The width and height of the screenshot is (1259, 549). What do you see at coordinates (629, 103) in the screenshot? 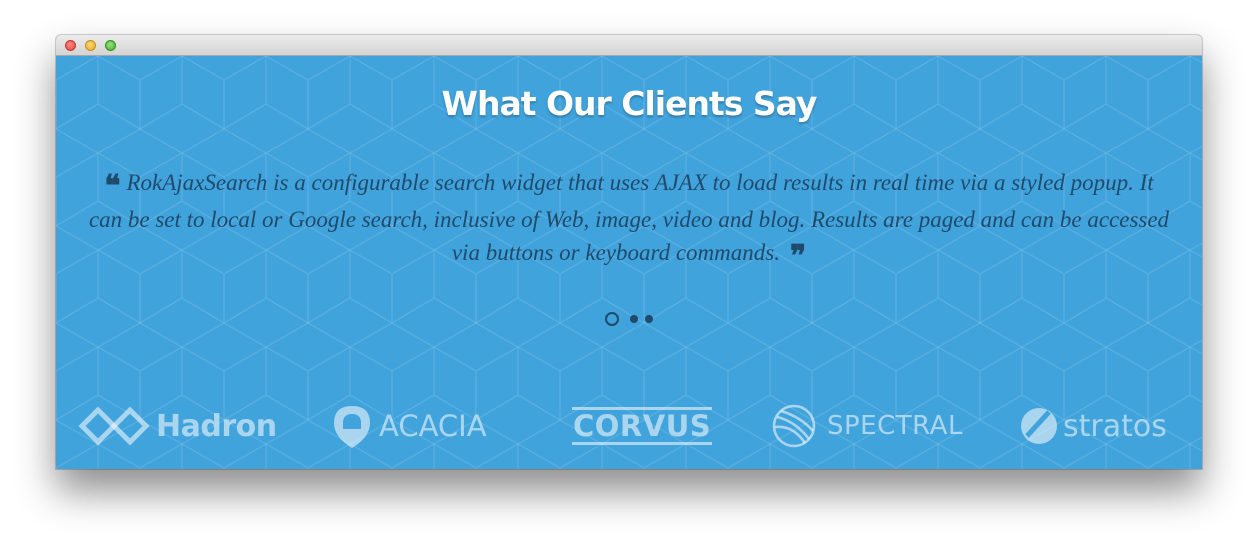
I see `section-title: What Our Clients Say` at bounding box center [629, 103].